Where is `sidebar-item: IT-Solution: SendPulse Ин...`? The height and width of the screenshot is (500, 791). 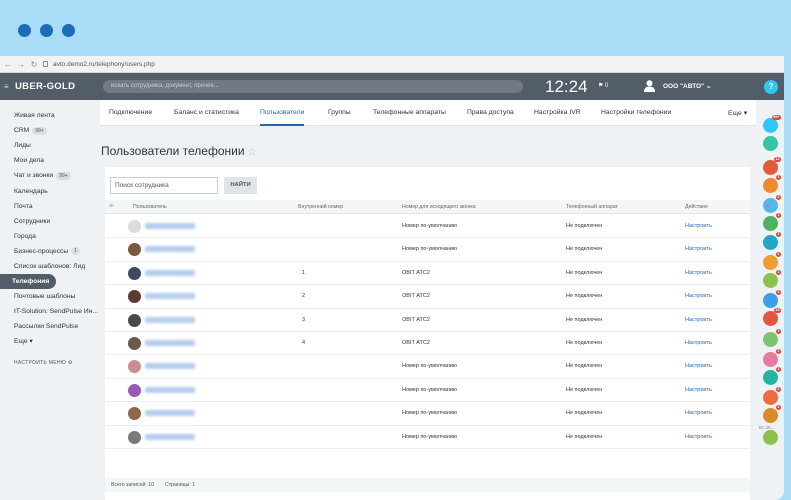
sidebar-item: IT-Solution: SendPulse Ин... is located at coordinates (50, 311).